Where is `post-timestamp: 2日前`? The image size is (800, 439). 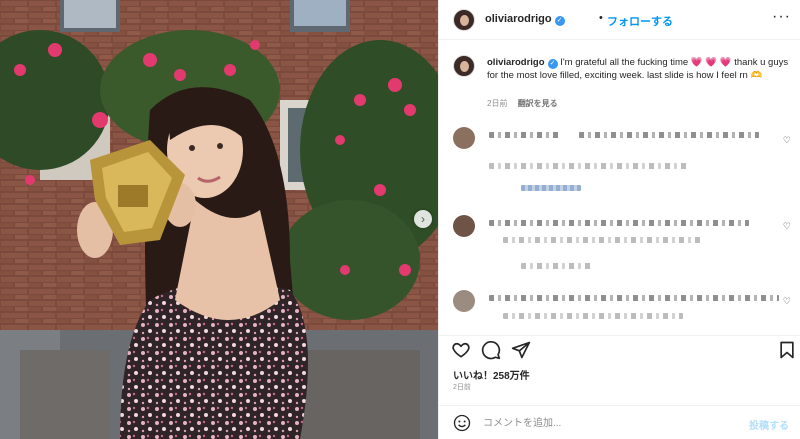
post-timestamp: 2日前 is located at coordinates (462, 387).